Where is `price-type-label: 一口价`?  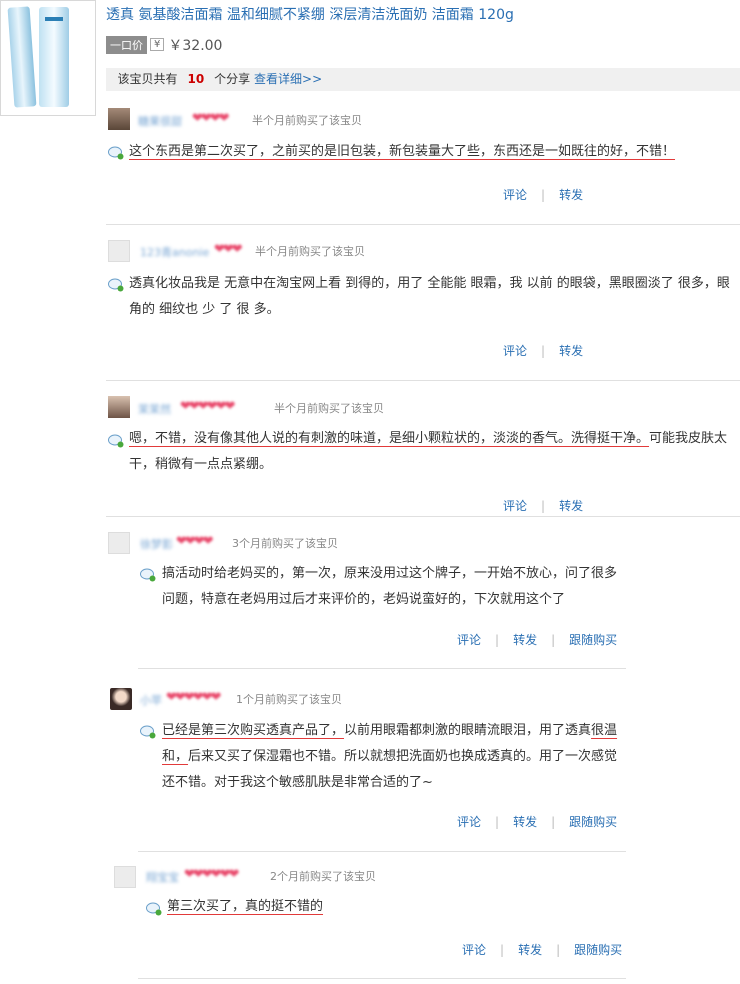 price-type-label: 一口价 is located at coordinates (126, 44).